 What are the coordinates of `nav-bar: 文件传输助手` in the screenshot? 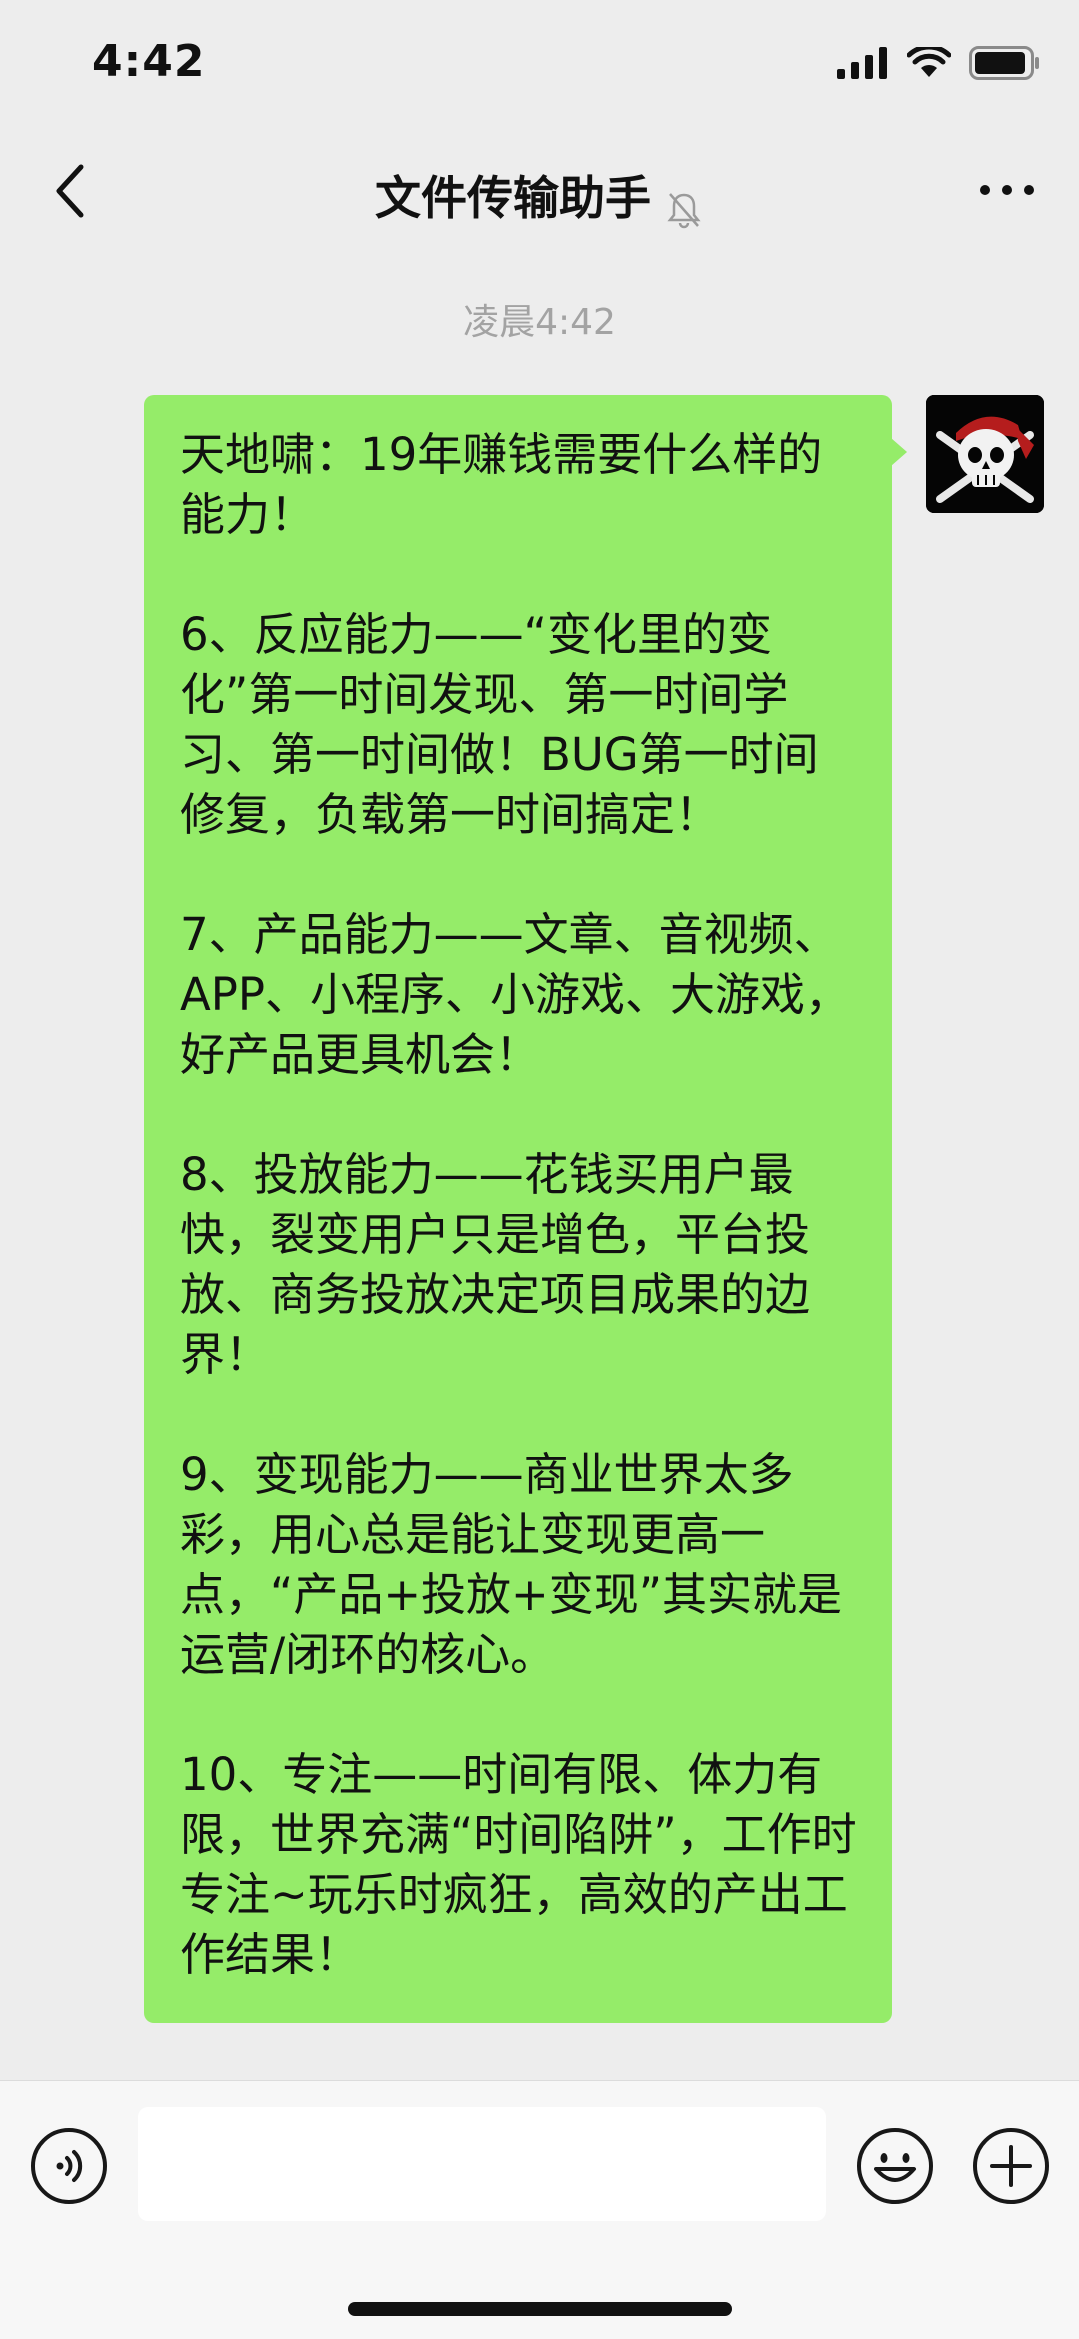 It's located at (539, 190).